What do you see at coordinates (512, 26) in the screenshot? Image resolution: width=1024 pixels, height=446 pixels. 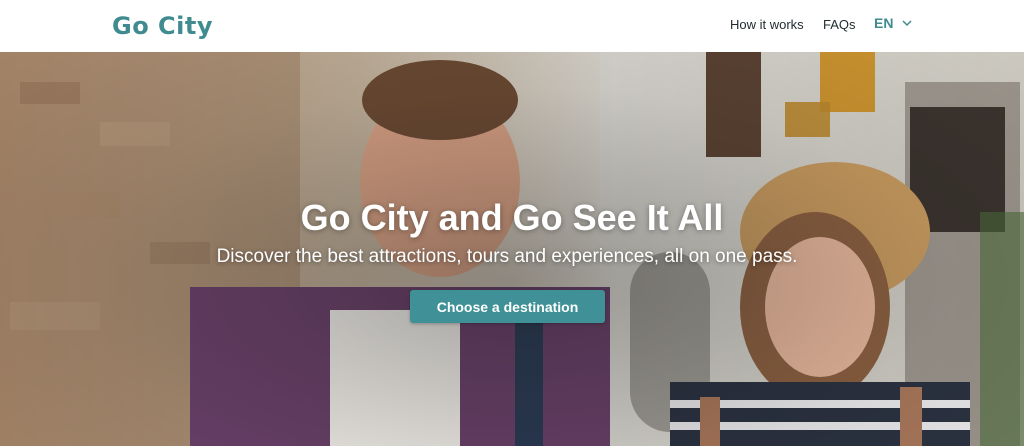 I see `top-navigation-bar: Go City How it works FAQs EN` at bounding box center [512, 26].